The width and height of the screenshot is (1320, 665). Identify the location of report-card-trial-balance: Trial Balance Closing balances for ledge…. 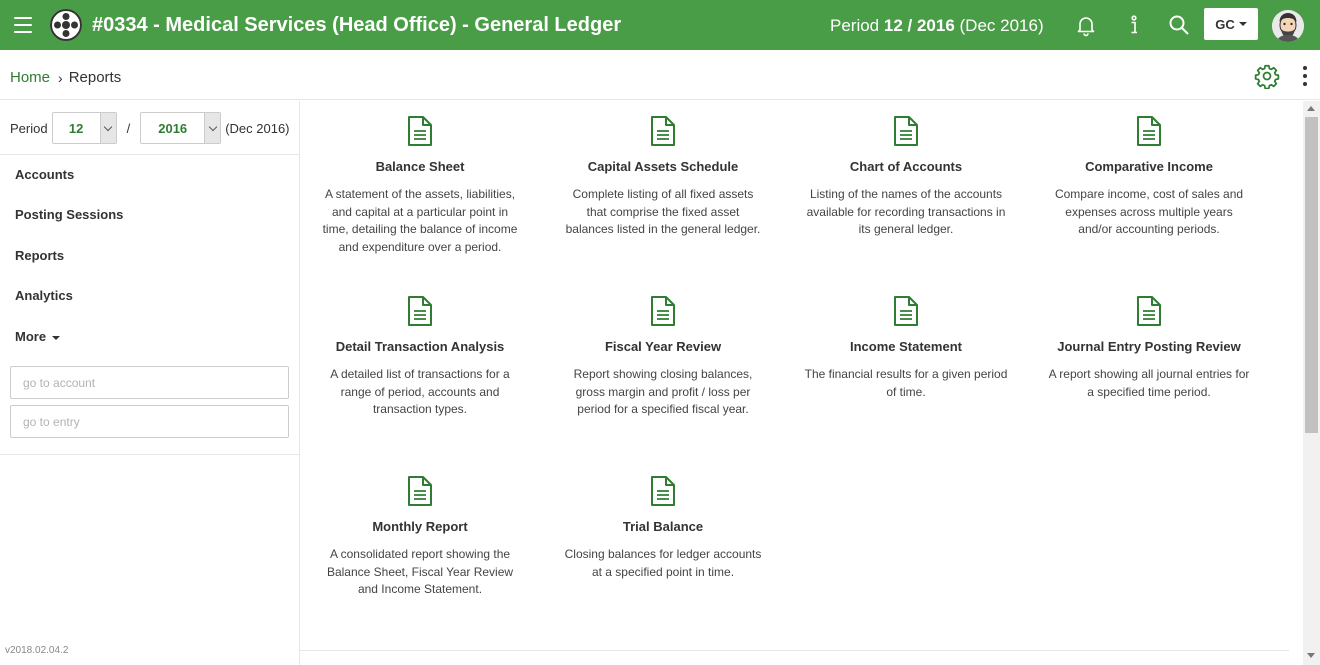
(663, 528).